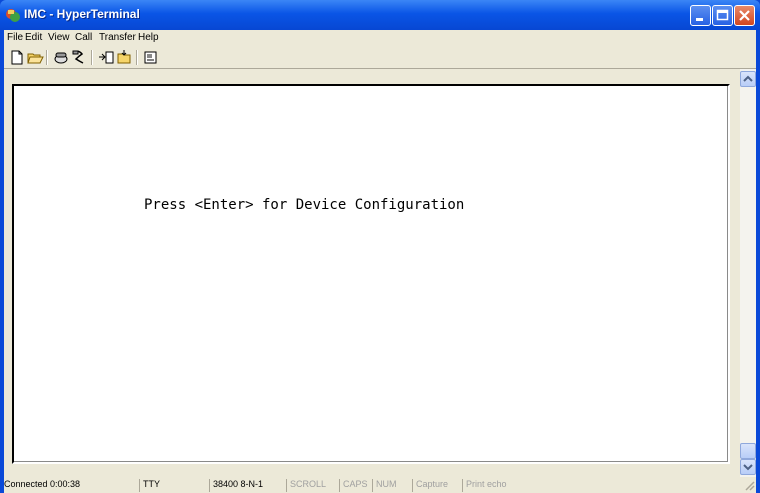 This screenshot has height=493, width=760. Describe the element at coordinates (380, 15) in the screenshot. I see `title-bar: IMC - HyperTerminal` at that location.